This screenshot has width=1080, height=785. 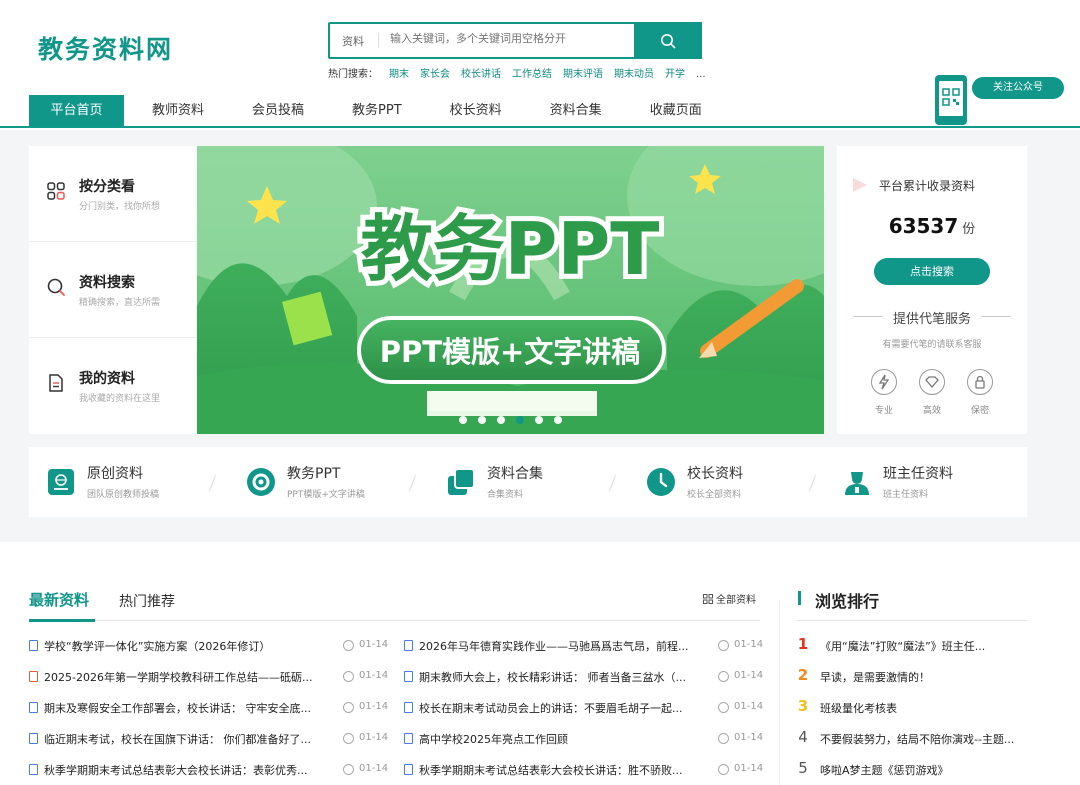 I want to click on hot-search-item: 家长会, so click(x=435, y=74).